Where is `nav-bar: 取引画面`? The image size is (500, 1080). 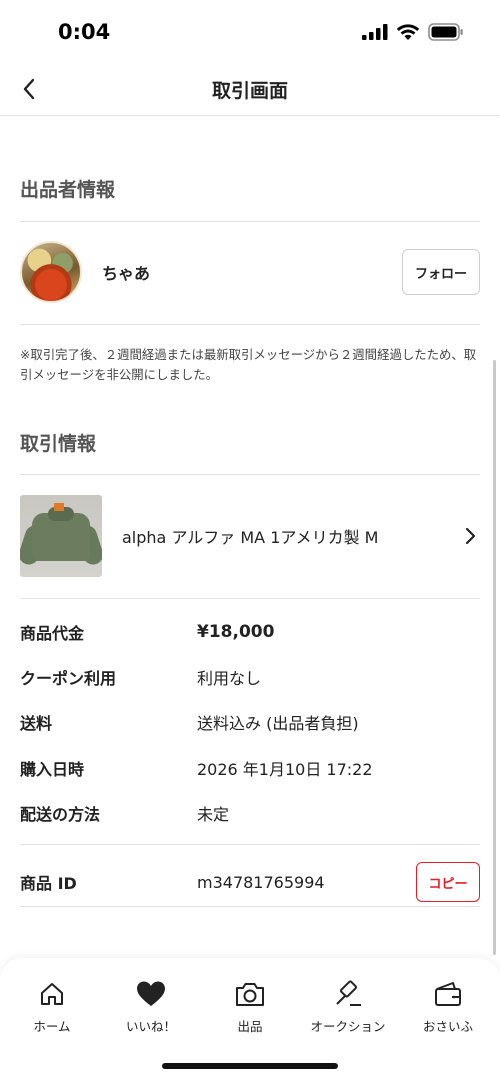 nav-bar: 取引画面 is located at coordinates (250, 90).